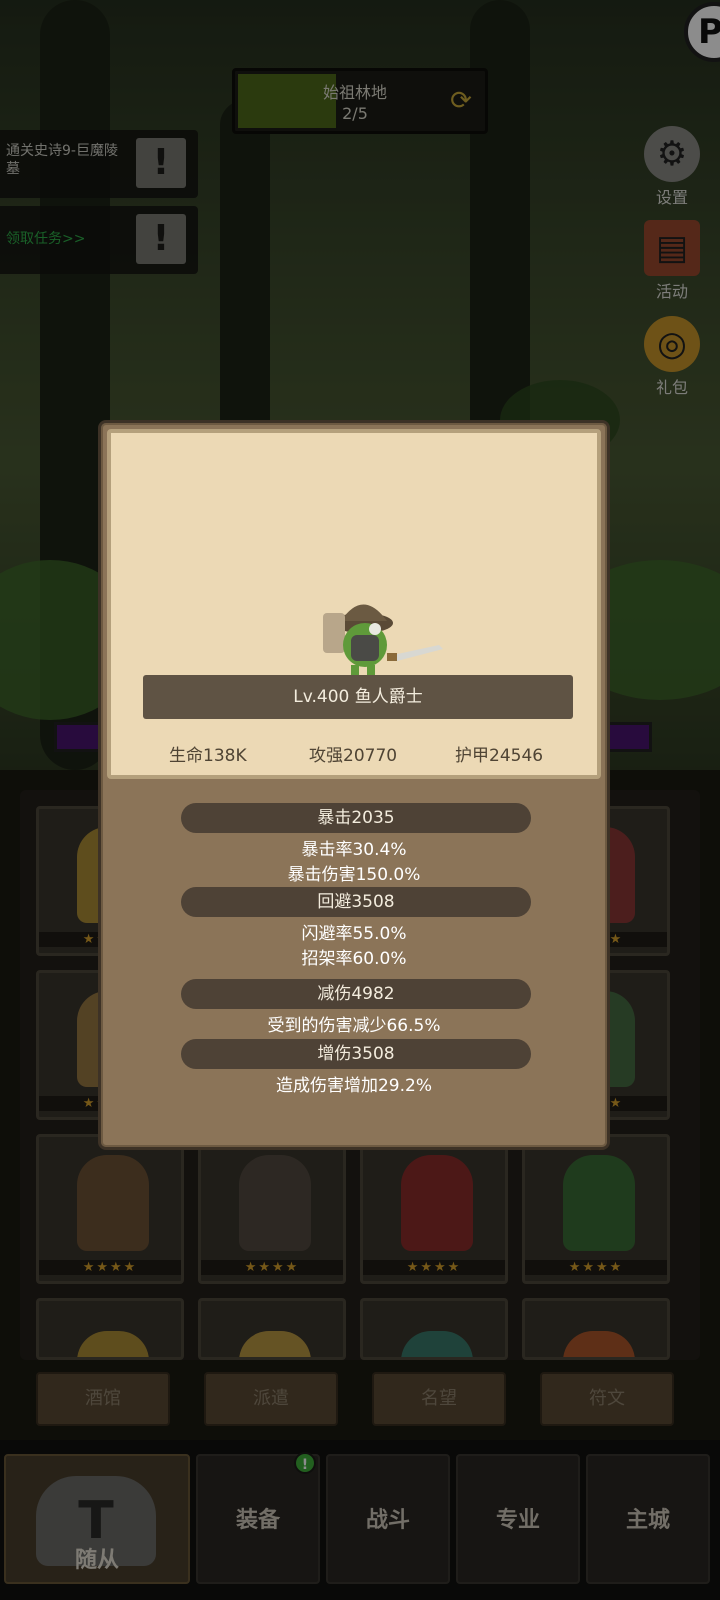  What do you see at coordinates (354, 959) in the screenshot?
I see `parry-rate: 招架率60.0%` at bounding box center [354, 959].